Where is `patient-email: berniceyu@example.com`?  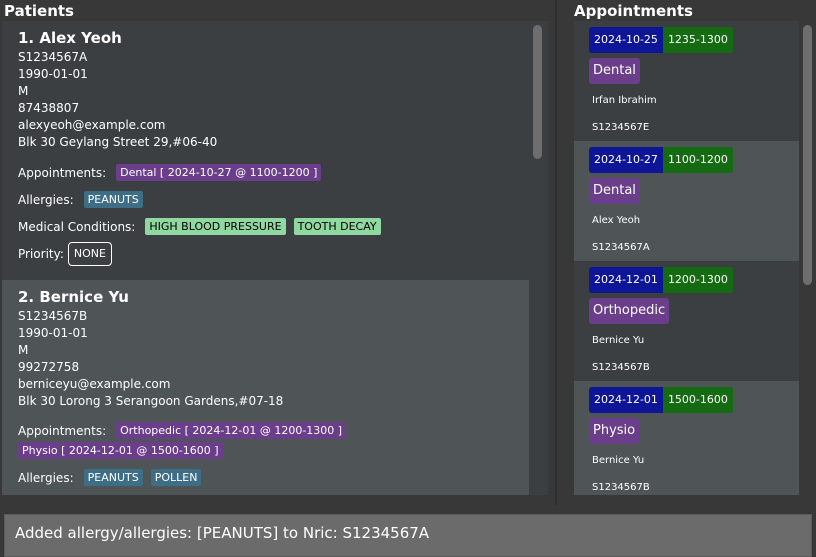 patient-email: berniceyu@example.com is located at coordinates (94, 384).